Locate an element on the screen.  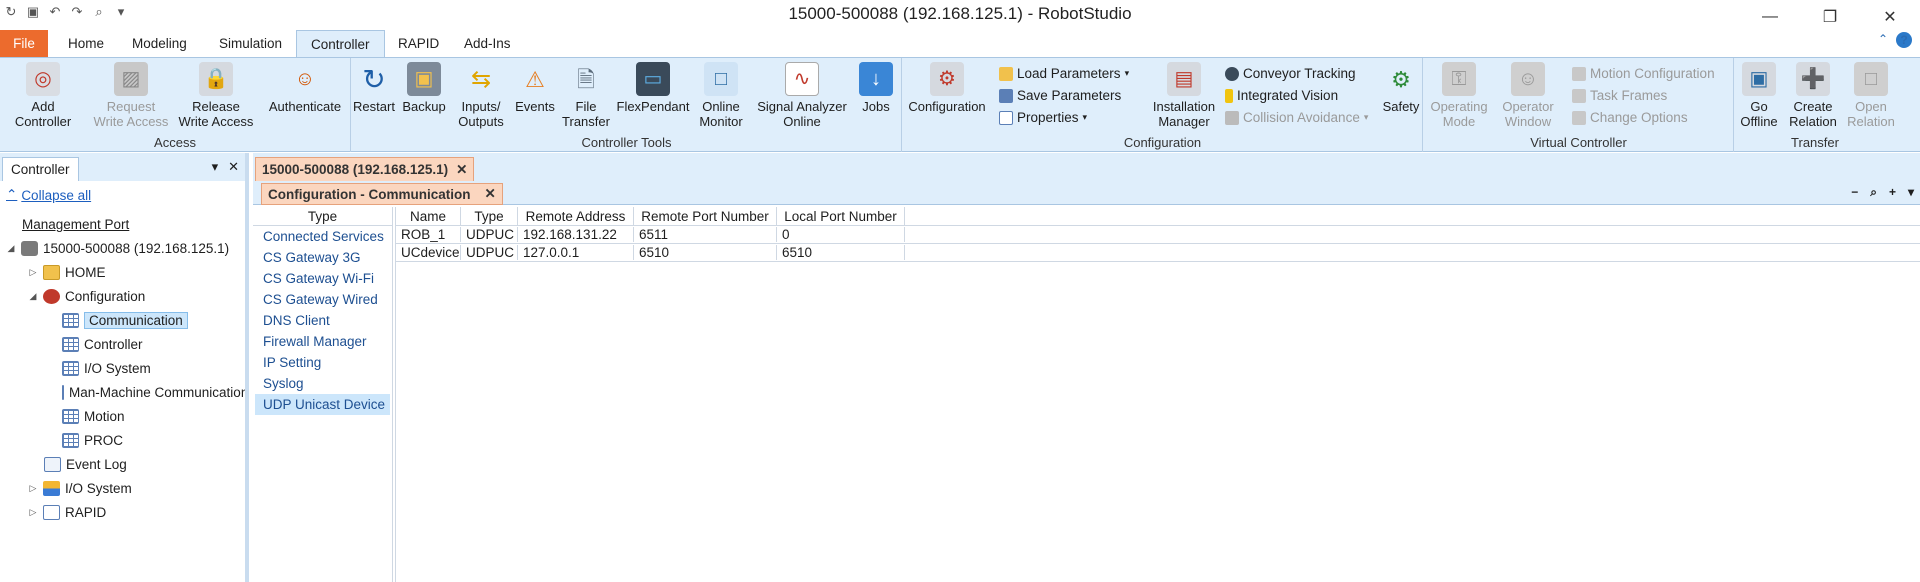
tree-item-motion: Motion is located at coordinates (93, 416).